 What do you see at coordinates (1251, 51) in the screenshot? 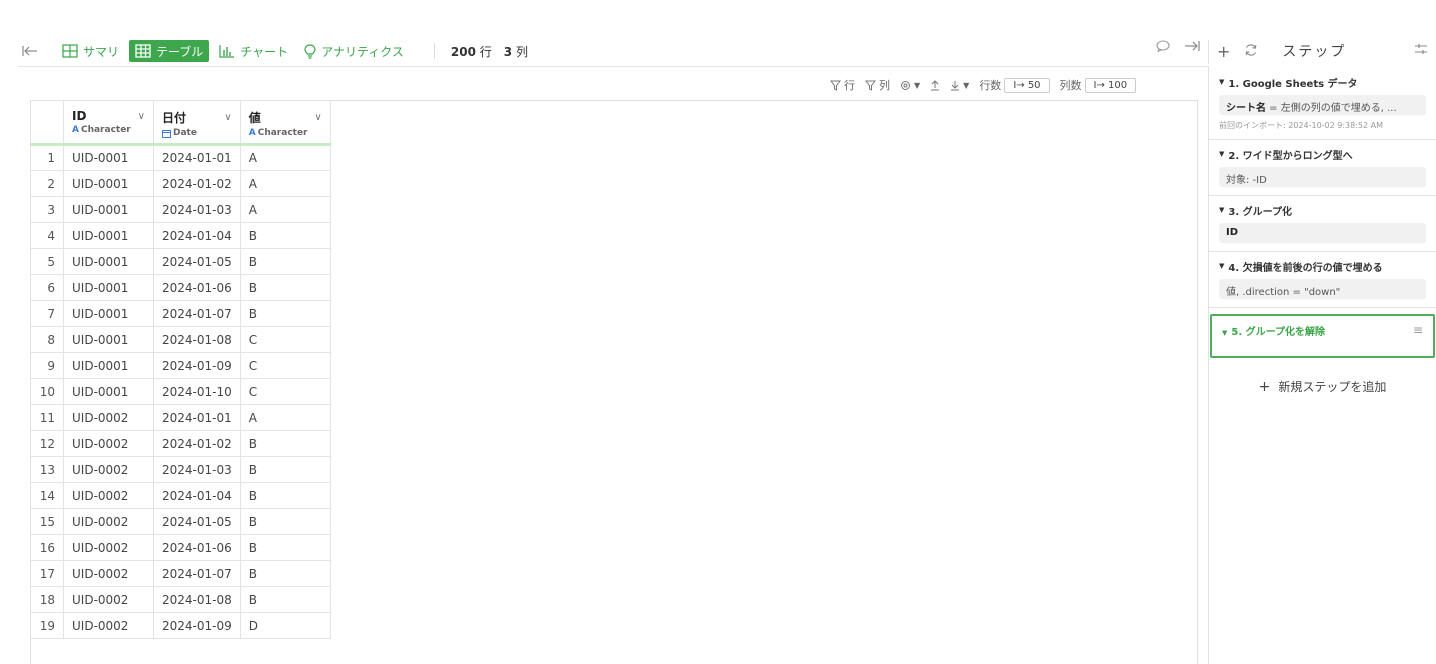
I see `refresh-icon` at bounding box center [1251, 51].